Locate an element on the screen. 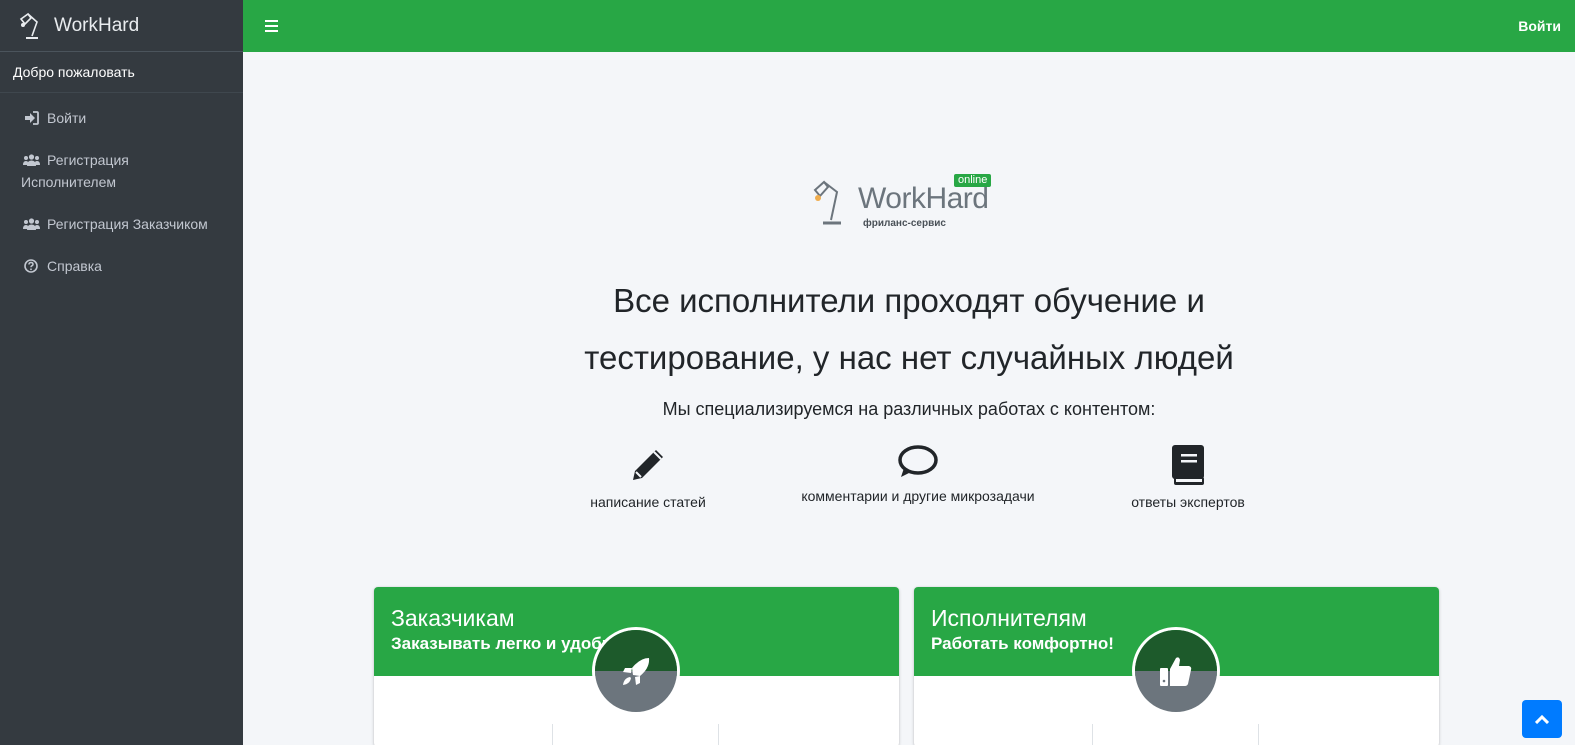 The width and height of the screenshot is (1575, 745). feature-experts: ответы экспертов is located at coordinates (1188, 477).